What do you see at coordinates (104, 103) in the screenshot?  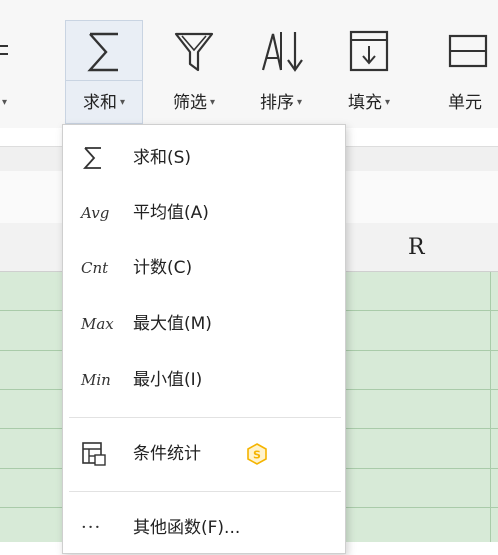 I see `sum-label: 求和 ▾` at bounding box center [104, 103].